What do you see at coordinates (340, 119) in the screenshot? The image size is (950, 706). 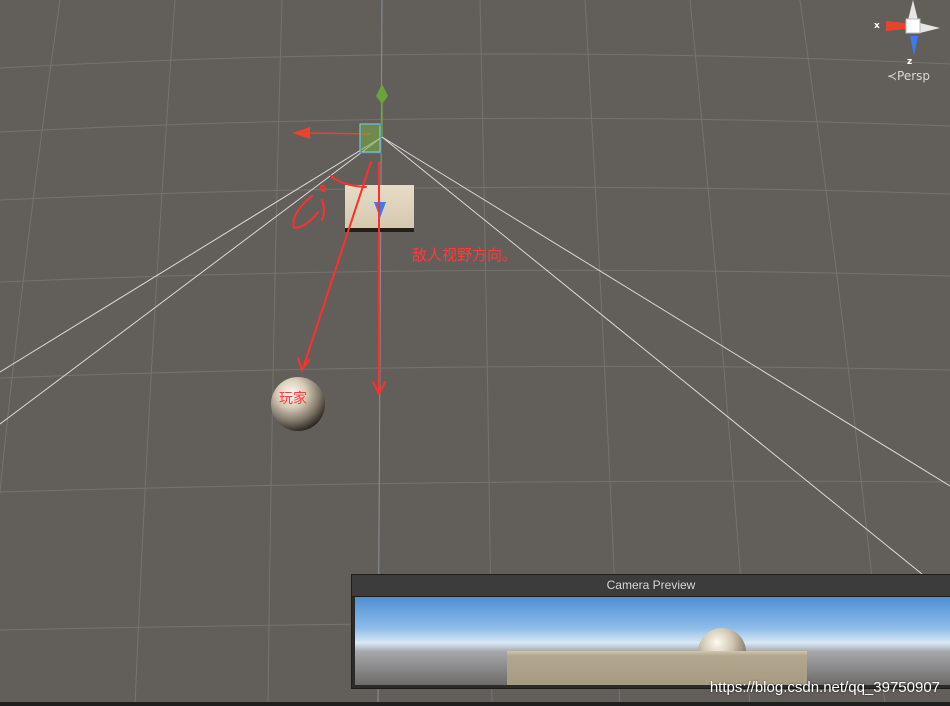 I see `transform-gizmo` at bounding box center [340, 119].